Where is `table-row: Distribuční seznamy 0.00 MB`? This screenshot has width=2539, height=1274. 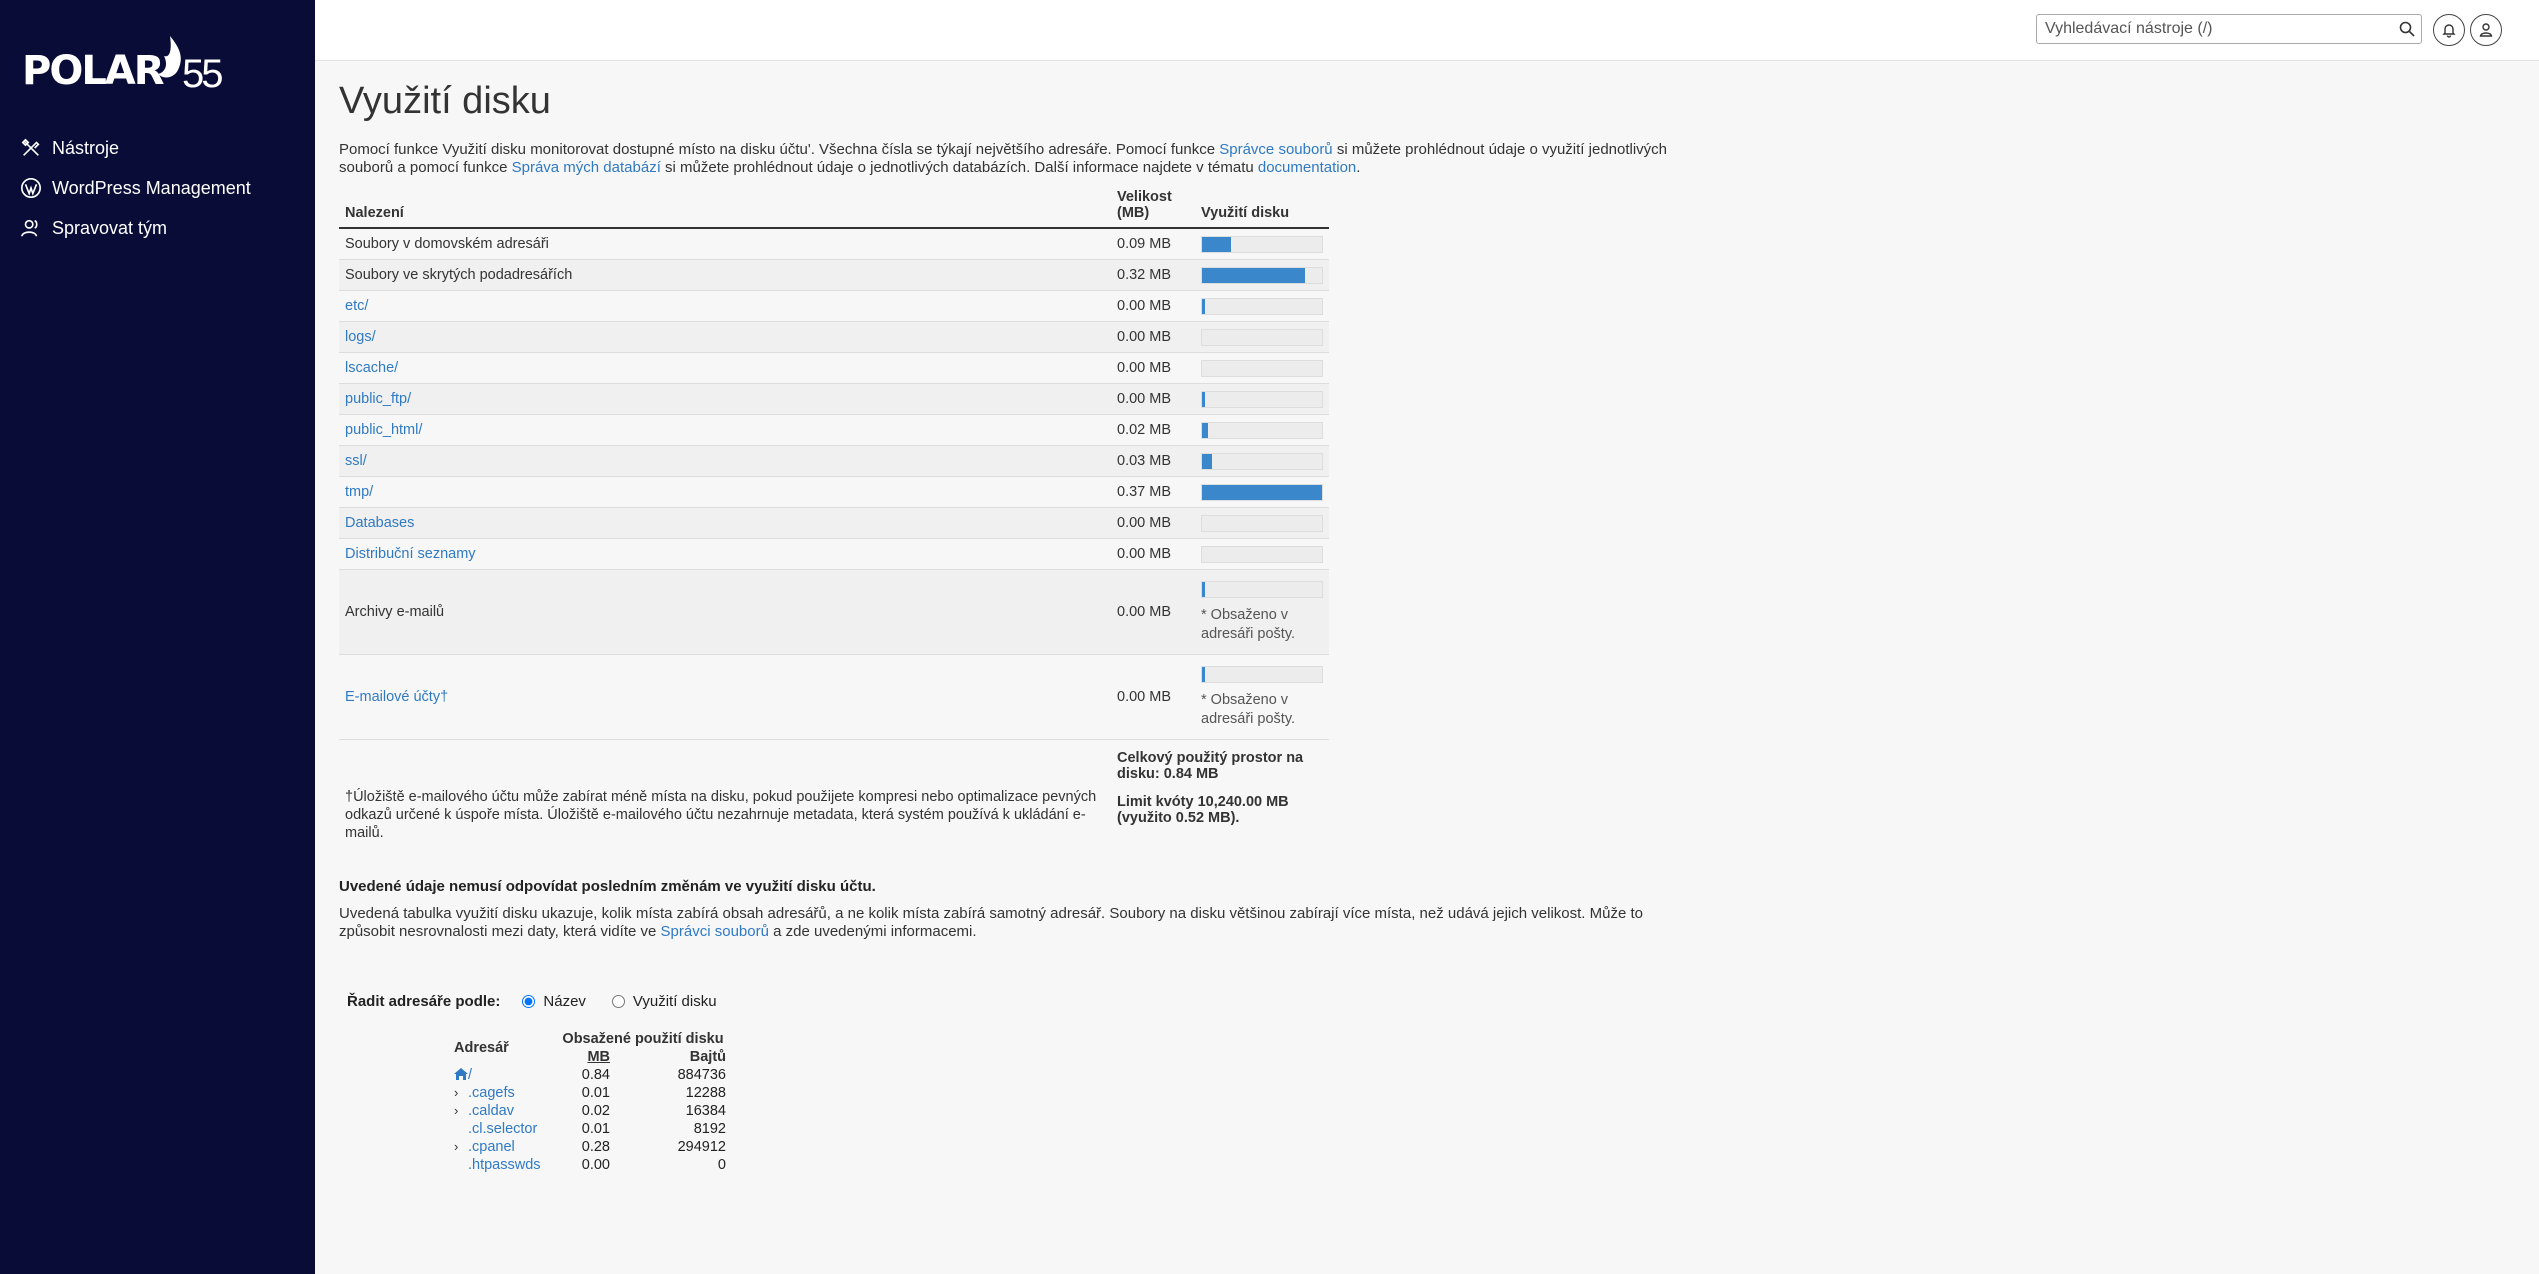
table-row: Distribuční seznamy 0.00 MB is located at coordinates (834, 554).